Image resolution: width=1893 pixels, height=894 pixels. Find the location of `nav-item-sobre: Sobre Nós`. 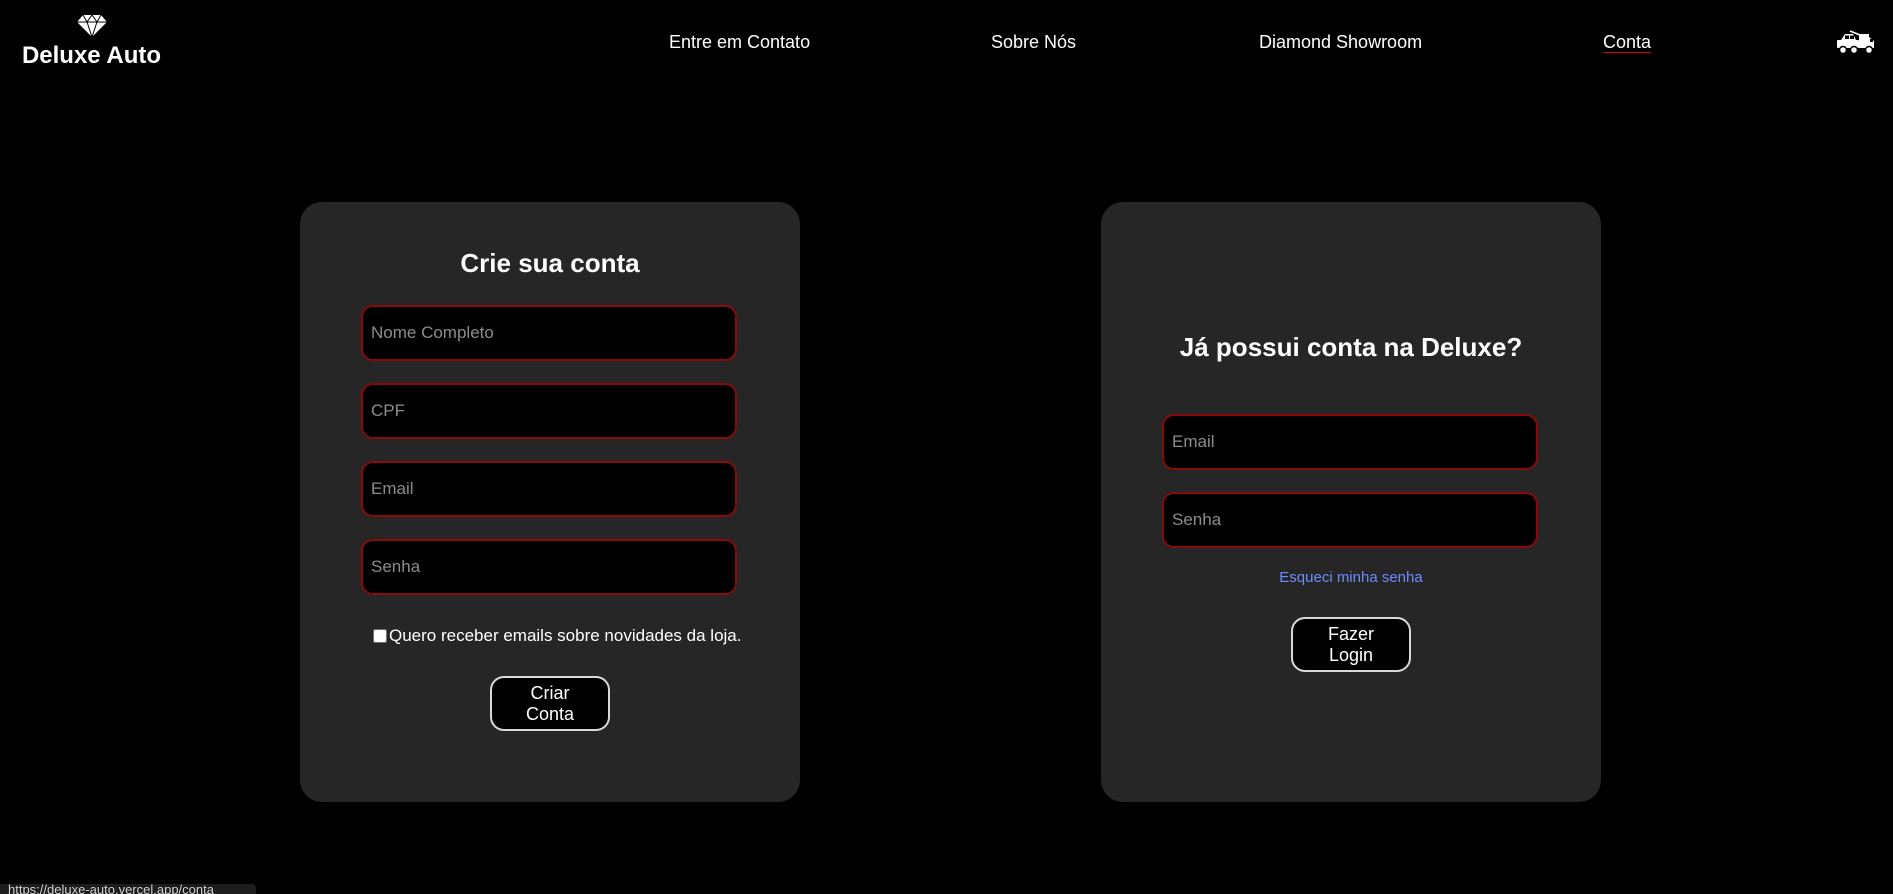

nav-item-sobre: Sobre Nós is located at coordinates (1033, 42).